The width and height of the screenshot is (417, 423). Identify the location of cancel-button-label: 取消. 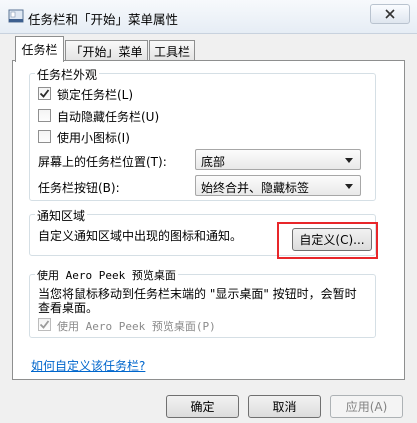
(284, 407).